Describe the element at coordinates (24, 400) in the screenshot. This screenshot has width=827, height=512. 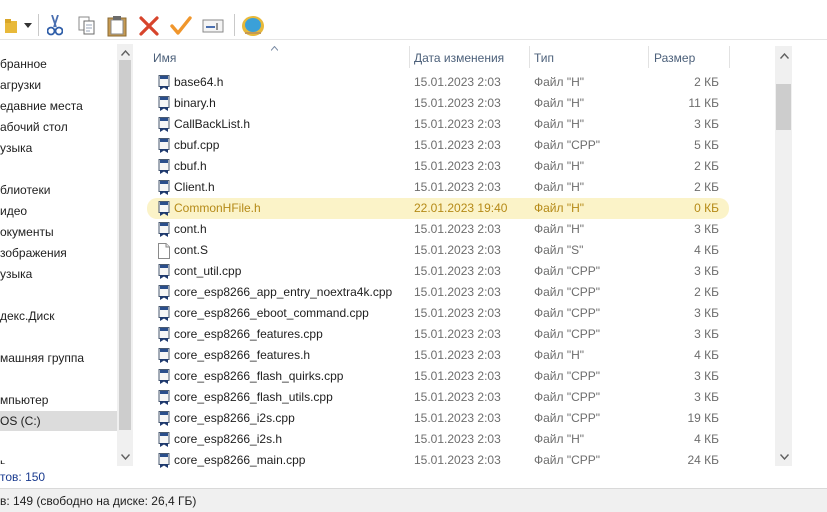
I see `nav-item-computer: мпьютер` at that location.